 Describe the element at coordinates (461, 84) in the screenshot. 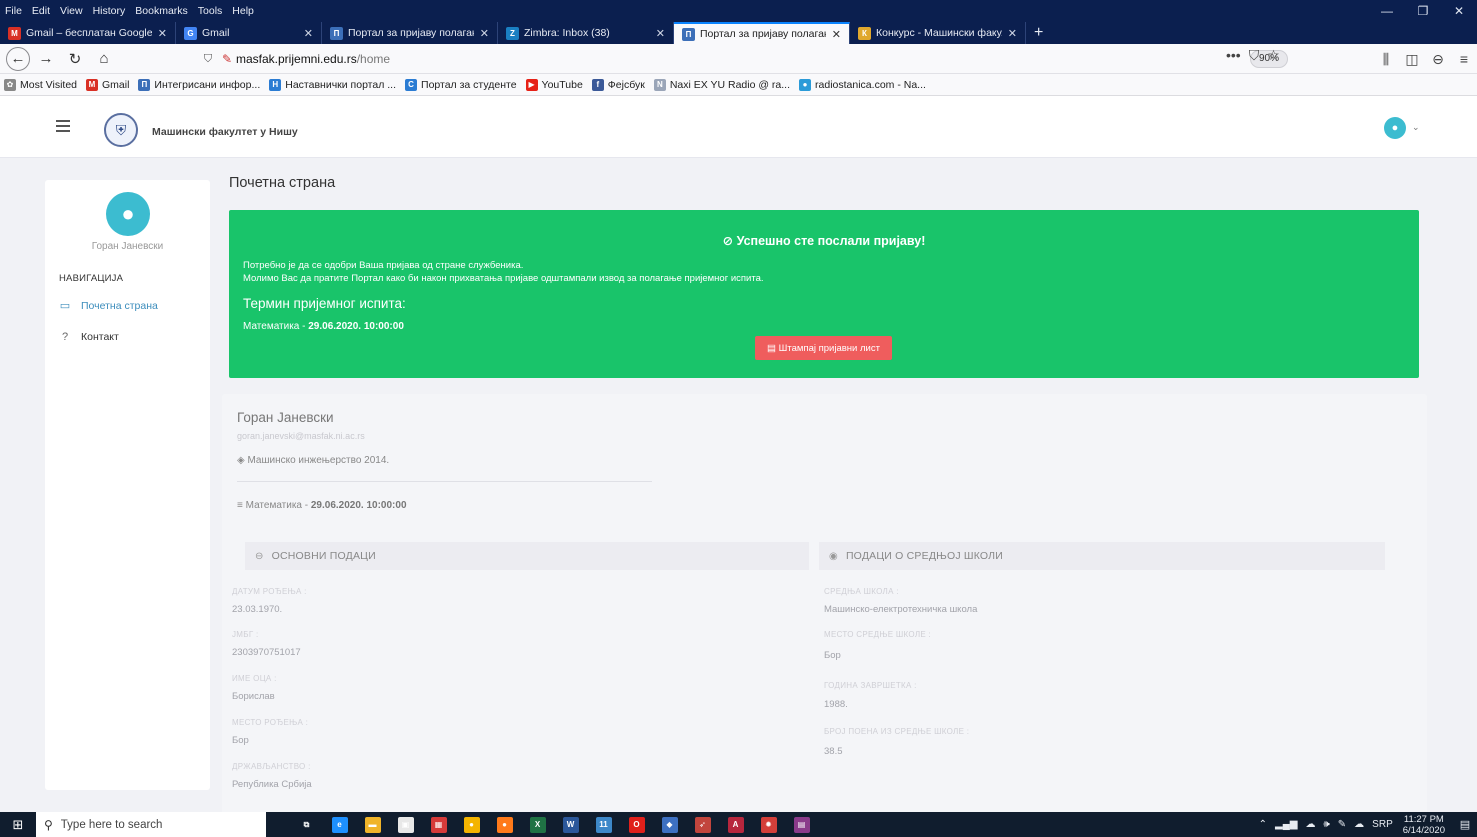

I see `bookmark-item: С Портал за студенте` at that location.